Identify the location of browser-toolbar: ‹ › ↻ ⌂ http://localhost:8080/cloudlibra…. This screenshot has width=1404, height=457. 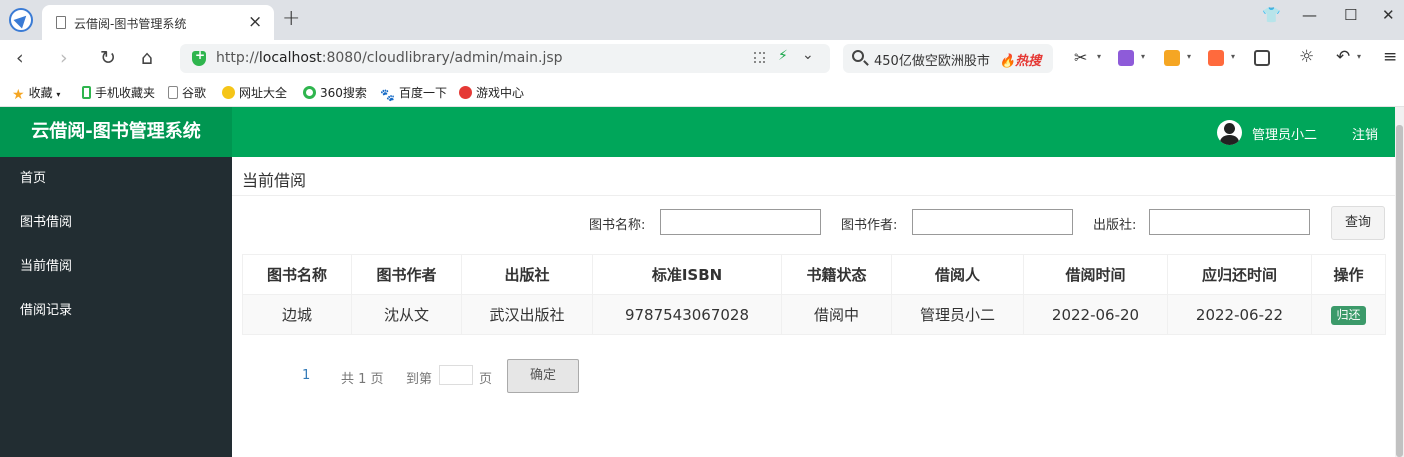
(702, 59).